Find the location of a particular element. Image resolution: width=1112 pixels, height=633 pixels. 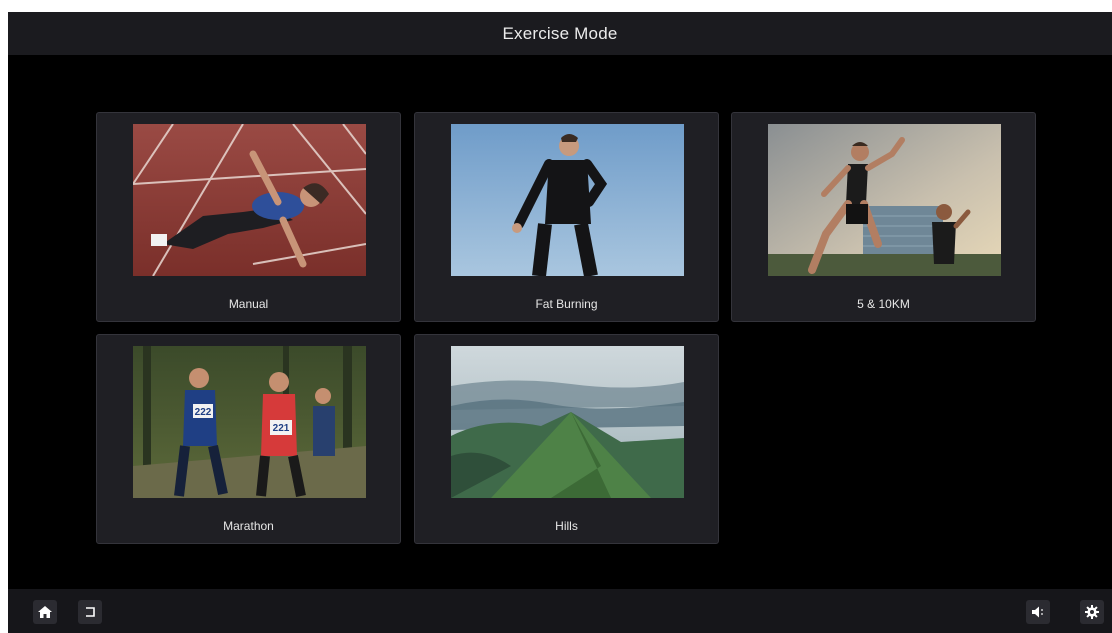

back-icon is located at coordinates (90, 612).